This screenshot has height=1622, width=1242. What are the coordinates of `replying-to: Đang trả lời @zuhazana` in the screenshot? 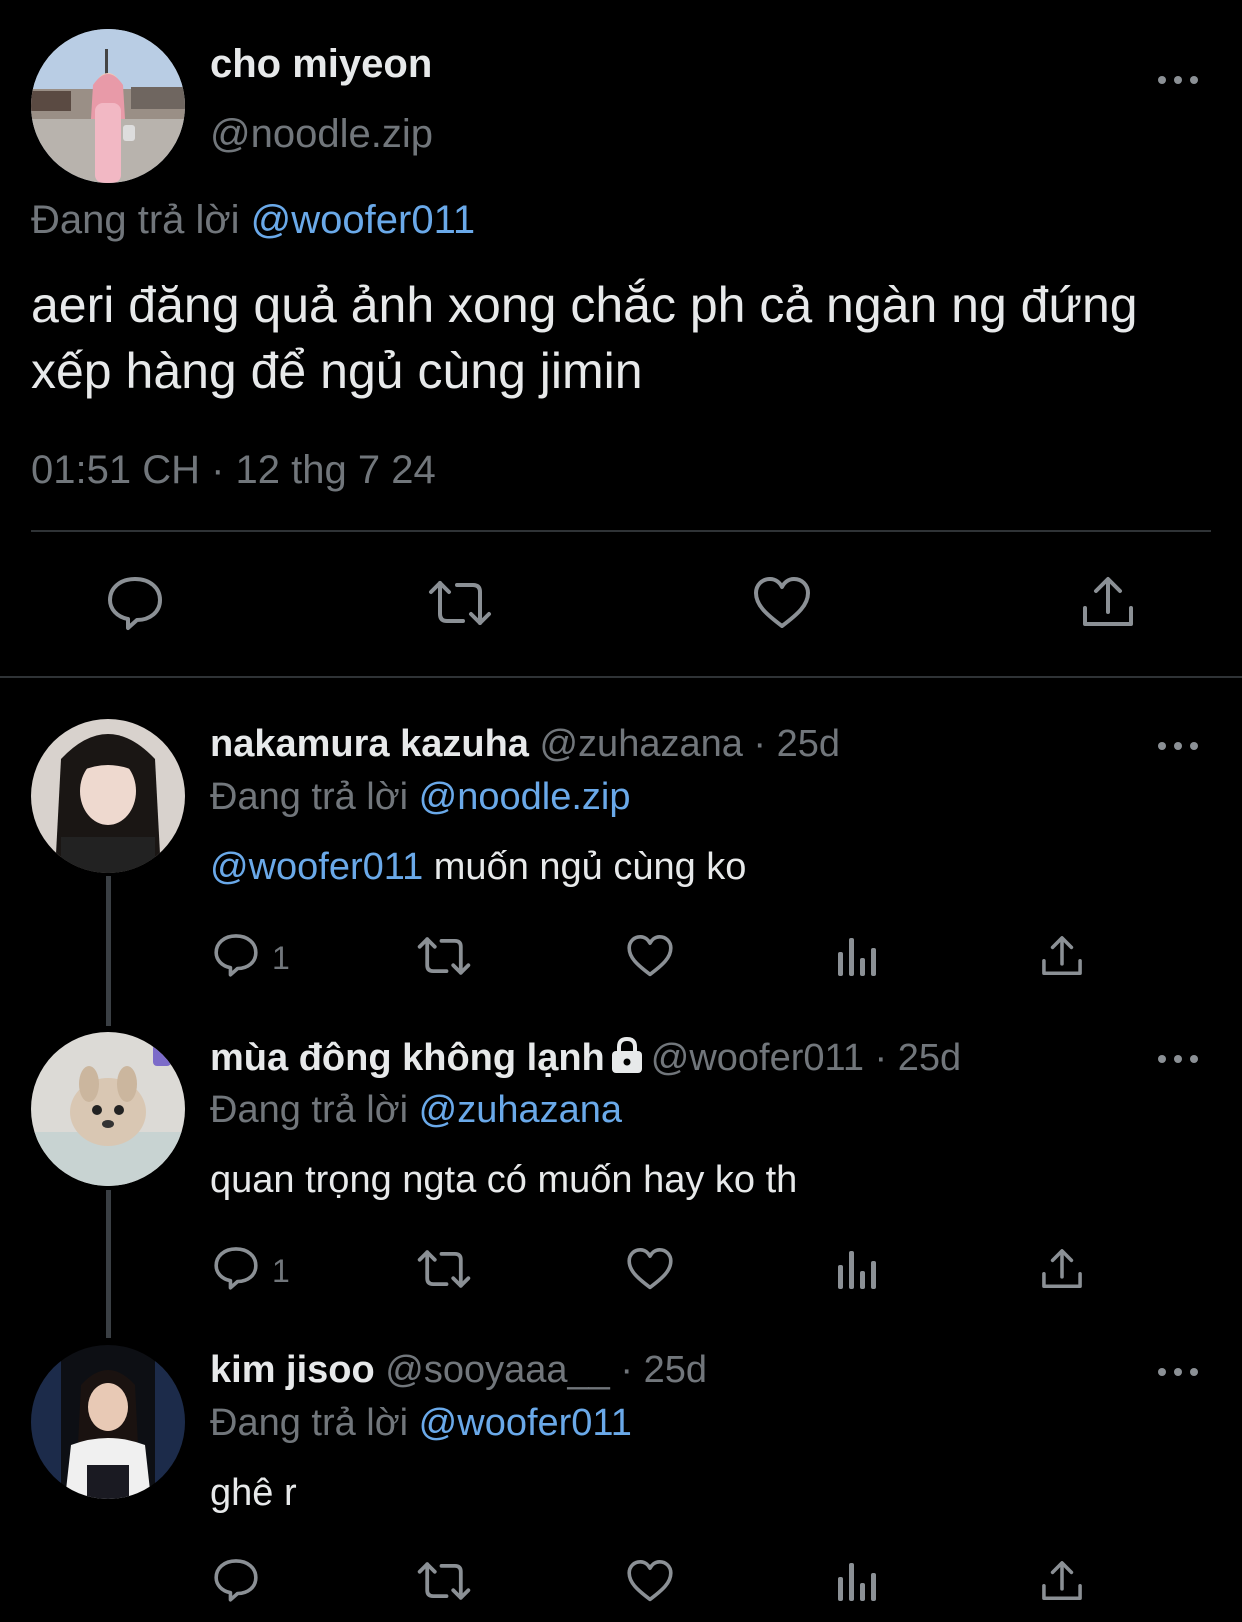 It's located at (416, 1110).